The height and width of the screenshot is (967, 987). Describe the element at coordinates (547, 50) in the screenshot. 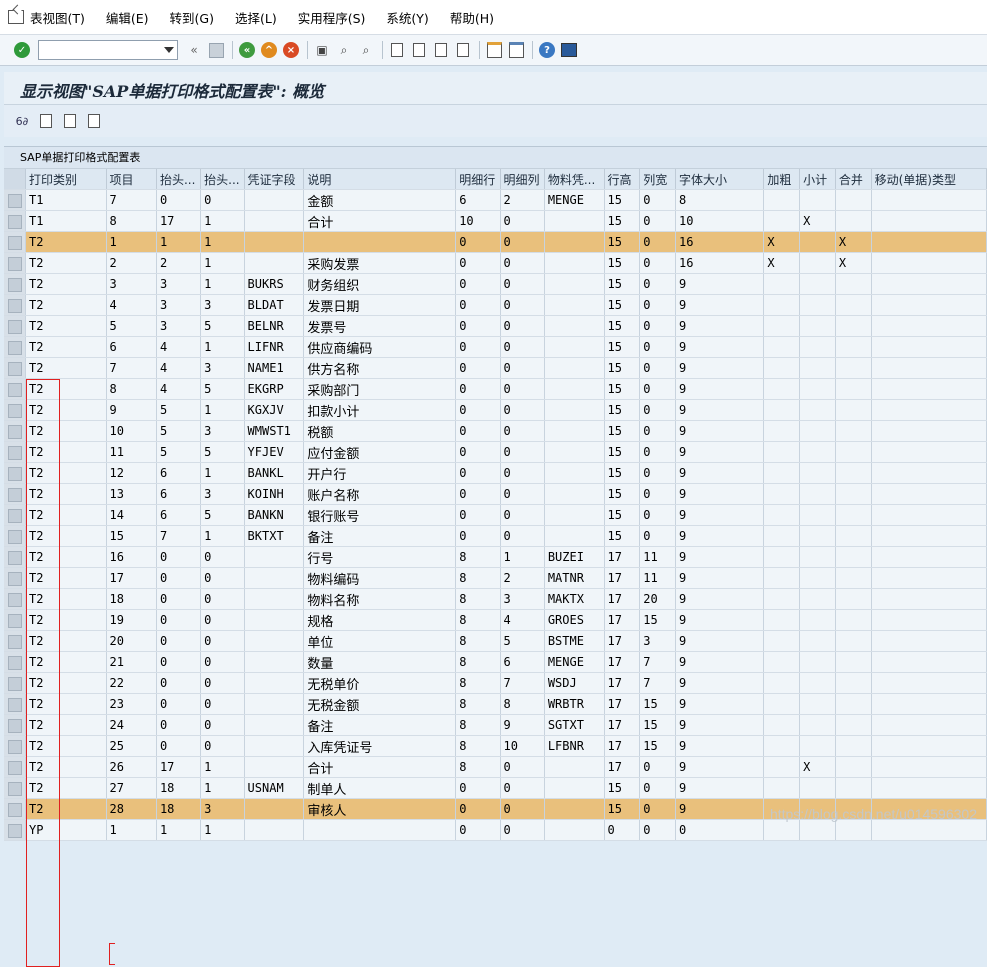

I see `help-icon: ?` at that location.